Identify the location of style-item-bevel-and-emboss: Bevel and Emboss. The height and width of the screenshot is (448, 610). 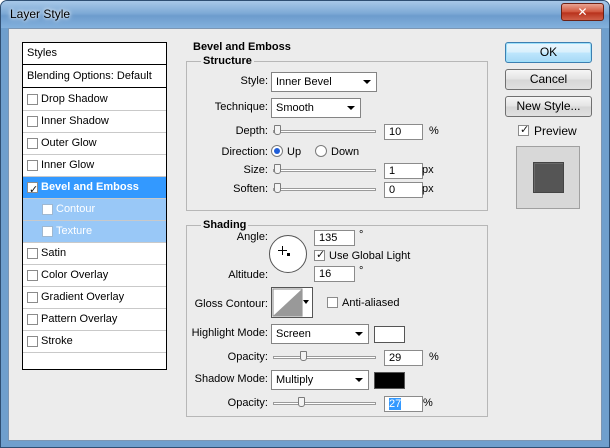
(94, 189).